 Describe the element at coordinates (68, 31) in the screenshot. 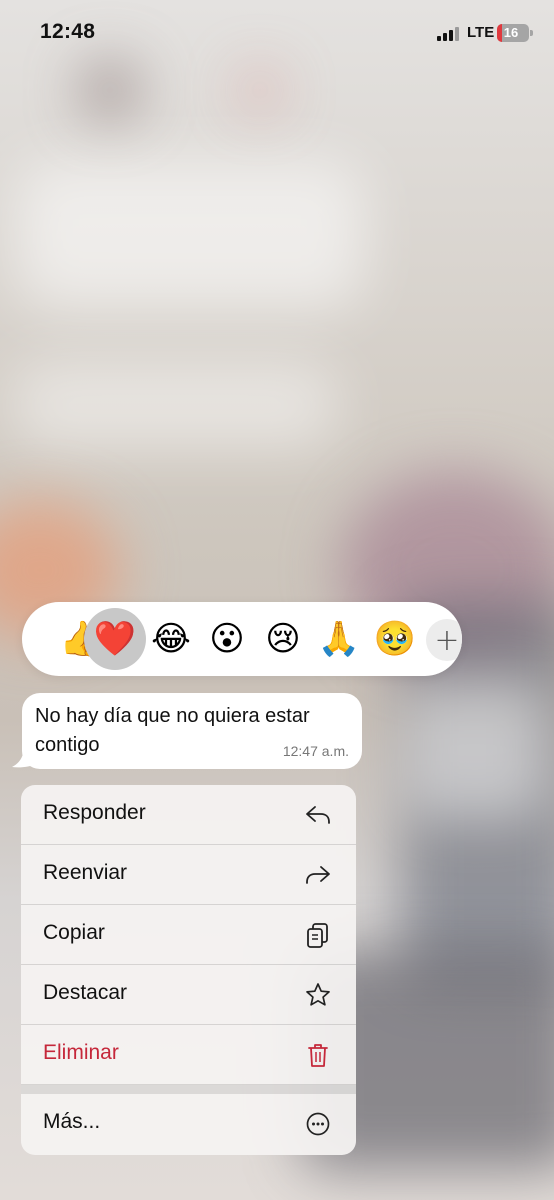

I see `status-time: 12:48` at that location.